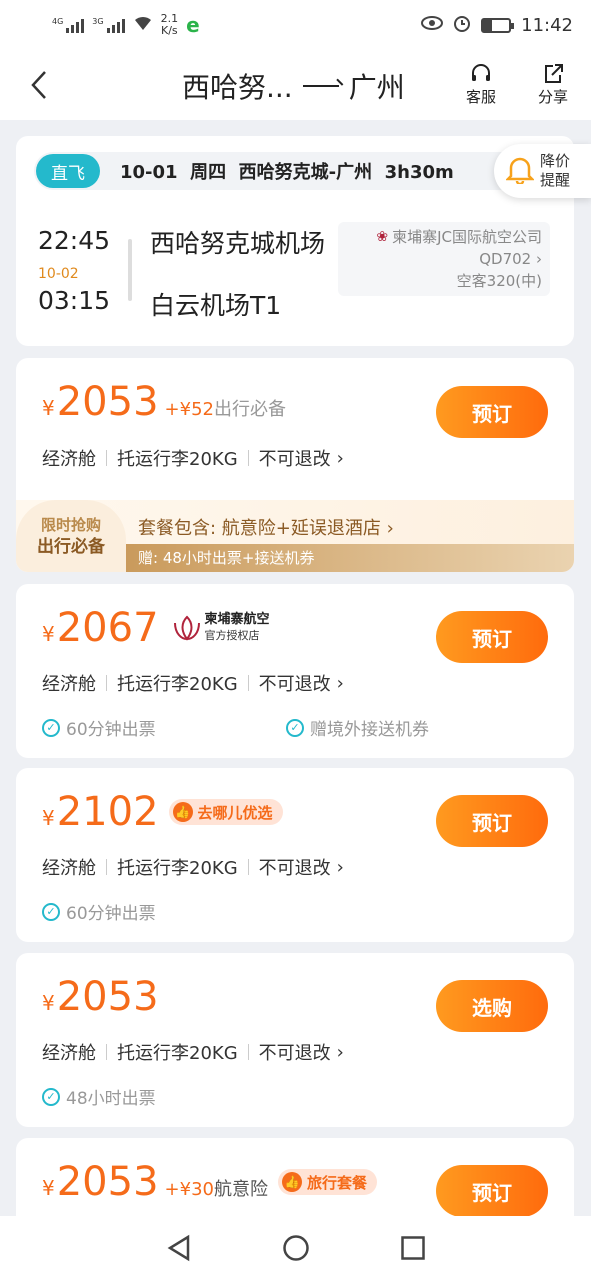  What do you see at coordinates (68, 171) in the screenshot?
I see `direct-flight-badge: 直飞` at bounding box center [68, 171].